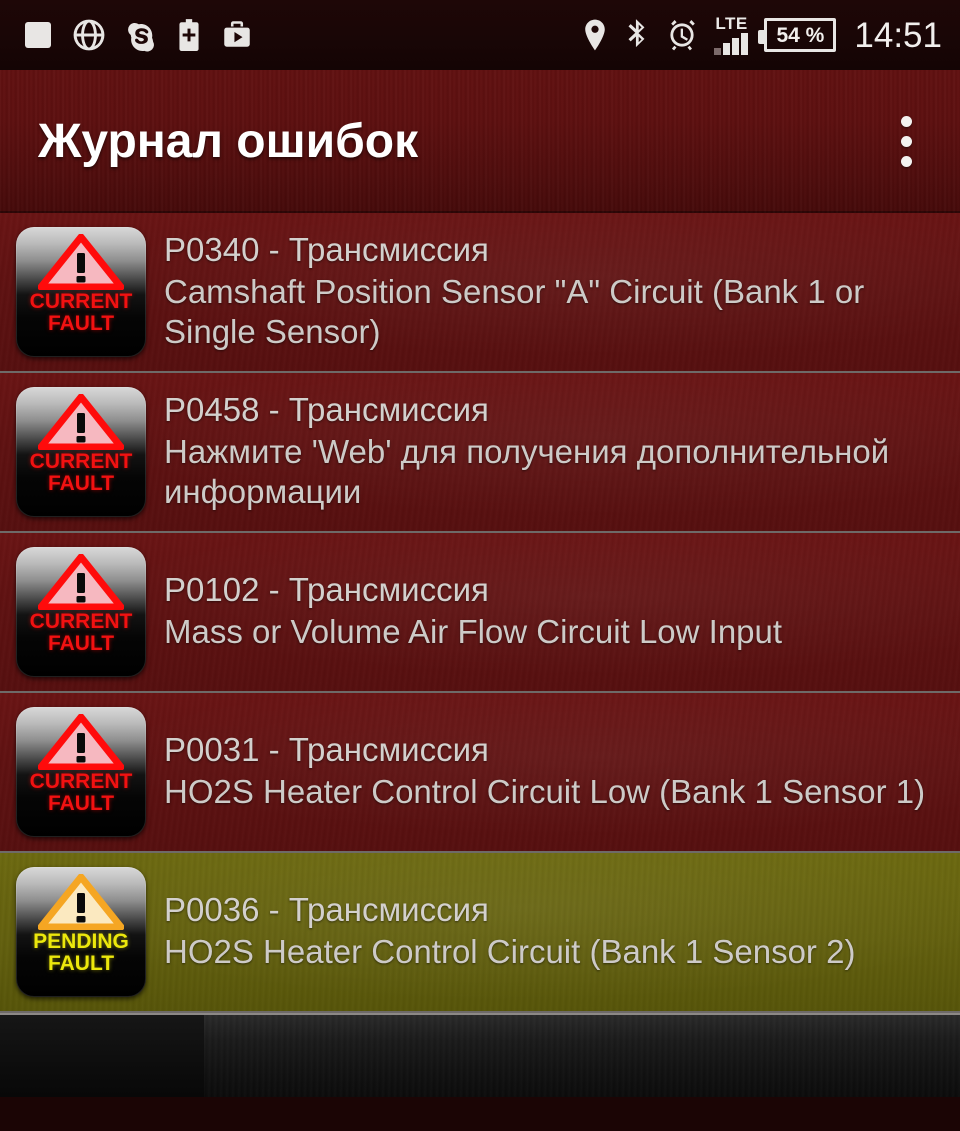 The height and width of the screenshot is (1131, 960). What do you see at coordinates (595, 35) in the screenshot?
I see `location-icon` at bounding box center [595, 35].